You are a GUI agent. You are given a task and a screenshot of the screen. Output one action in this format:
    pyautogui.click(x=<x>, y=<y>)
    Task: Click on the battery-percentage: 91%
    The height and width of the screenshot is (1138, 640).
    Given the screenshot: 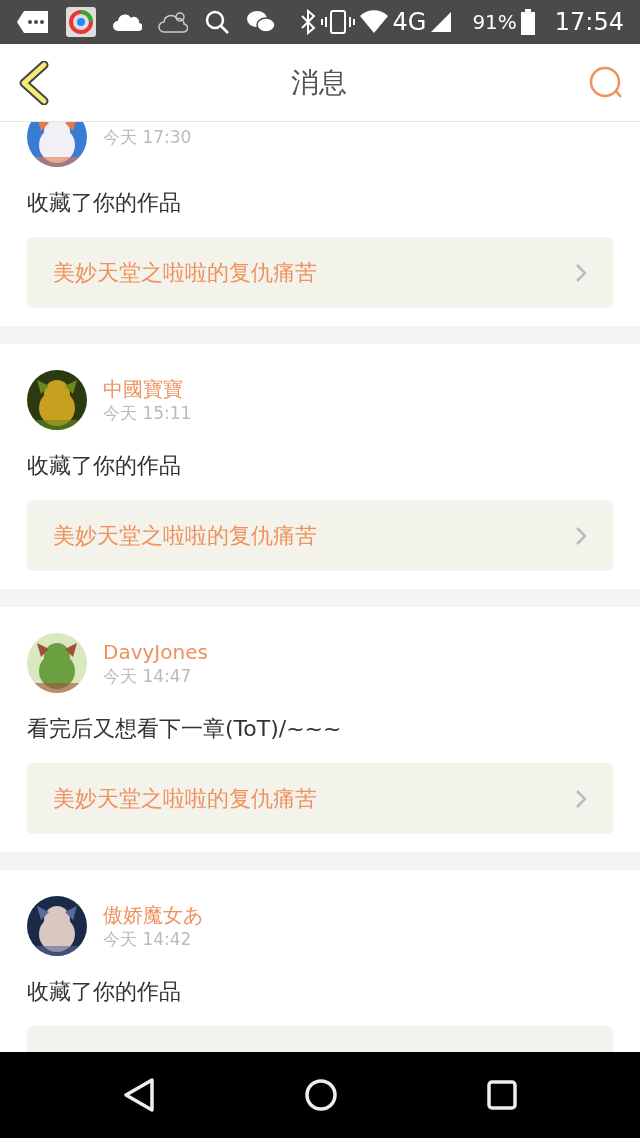 What is the action you would take?
    pyautogui.click(x=494, y=22)
    